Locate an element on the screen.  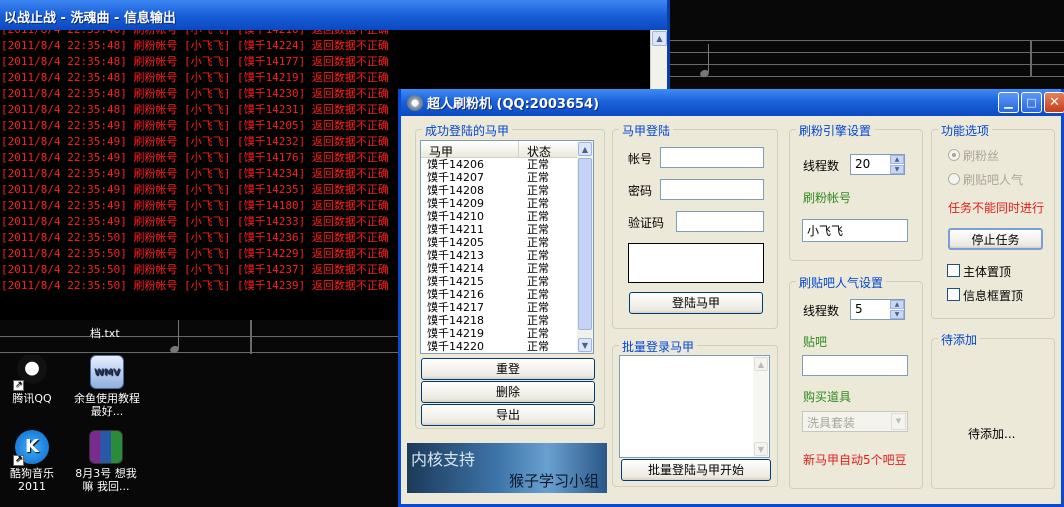
staff-bar is located at coordinates (1031, 58).